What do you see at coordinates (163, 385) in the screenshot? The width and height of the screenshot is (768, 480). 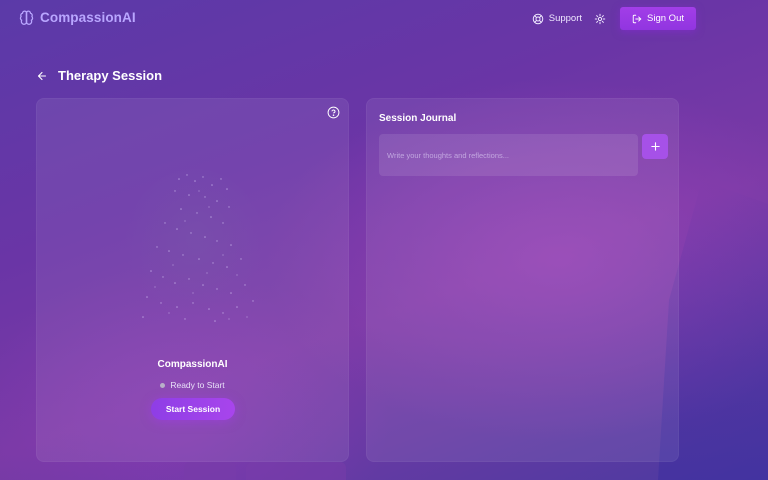 I see `status-dot` at bounding box center [163, 385].